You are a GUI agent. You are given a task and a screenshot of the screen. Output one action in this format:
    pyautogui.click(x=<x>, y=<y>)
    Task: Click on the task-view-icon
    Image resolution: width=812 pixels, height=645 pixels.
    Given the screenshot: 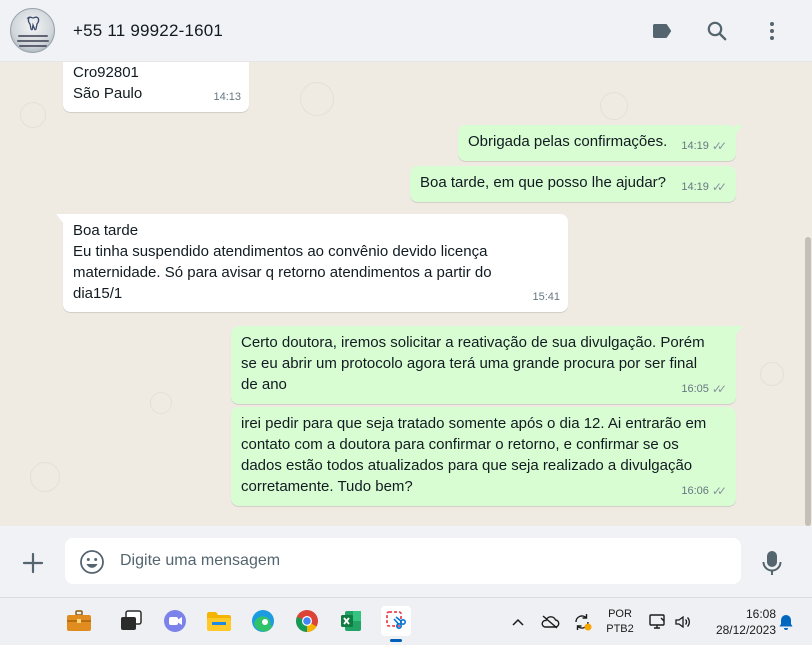 What is the action you would take?
    pyautogui.click(x=131, y=621)
    